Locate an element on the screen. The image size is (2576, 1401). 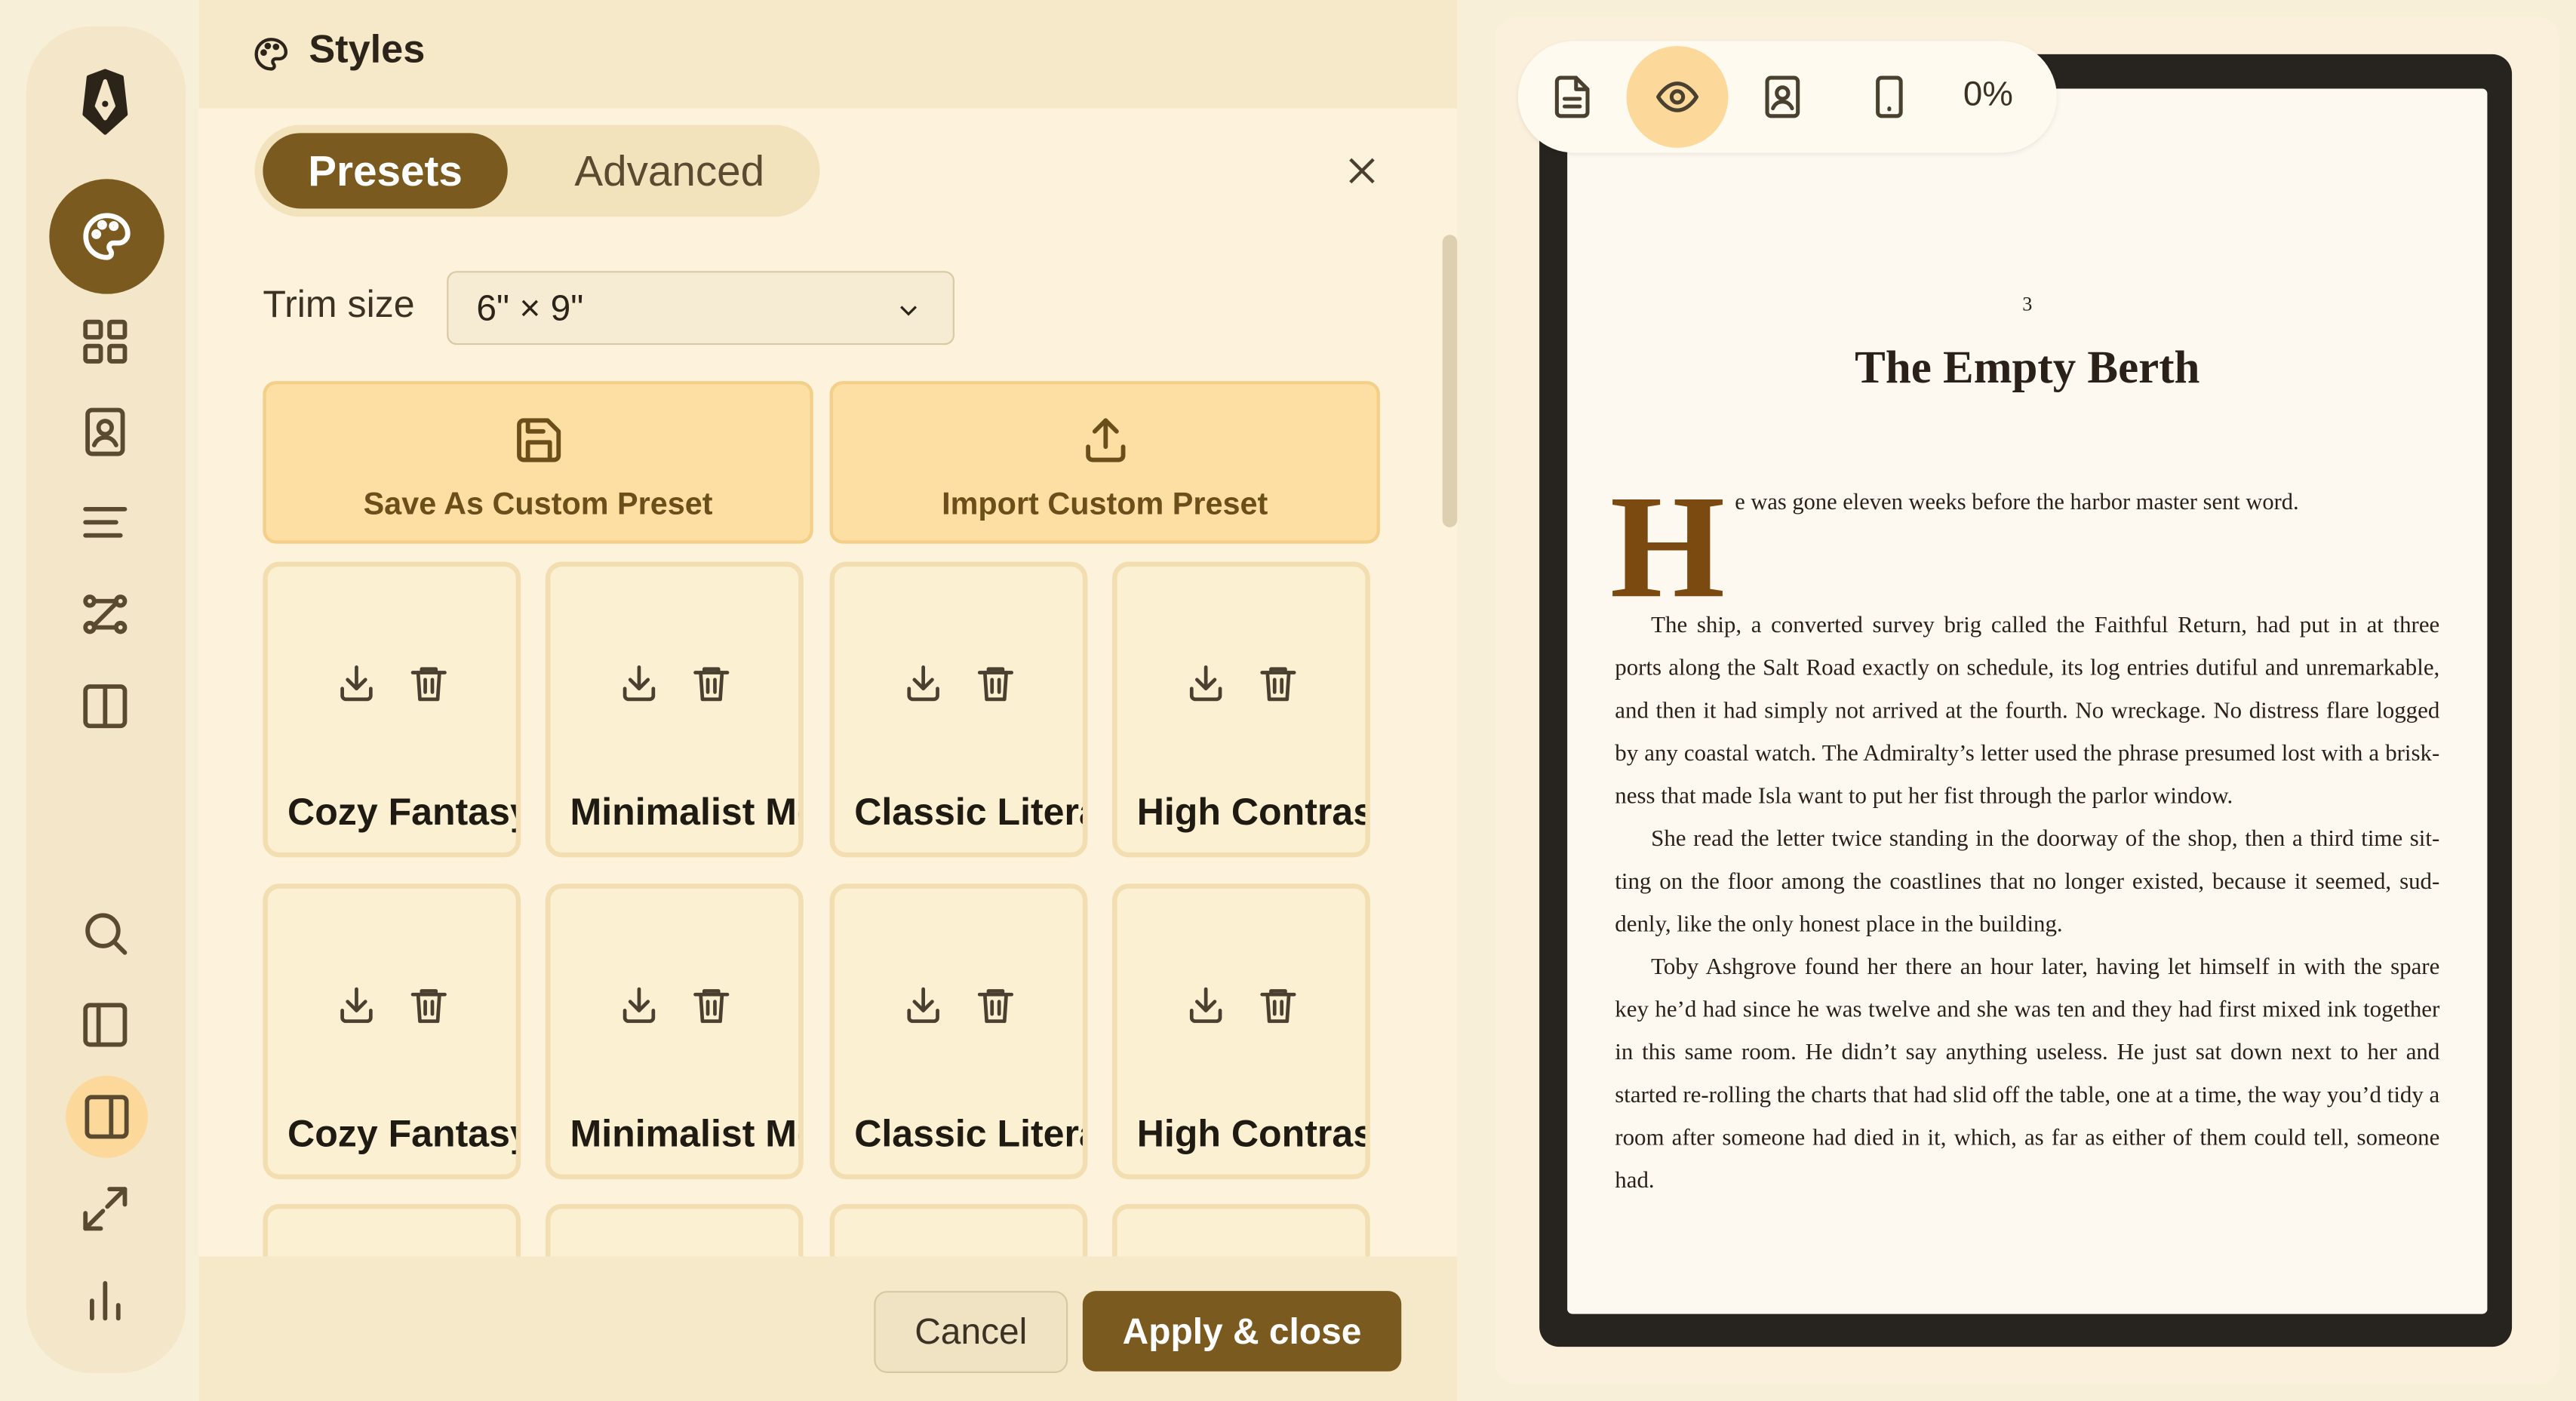
preset-tabs: Presets Advanced is located at coordinates (537, 170).